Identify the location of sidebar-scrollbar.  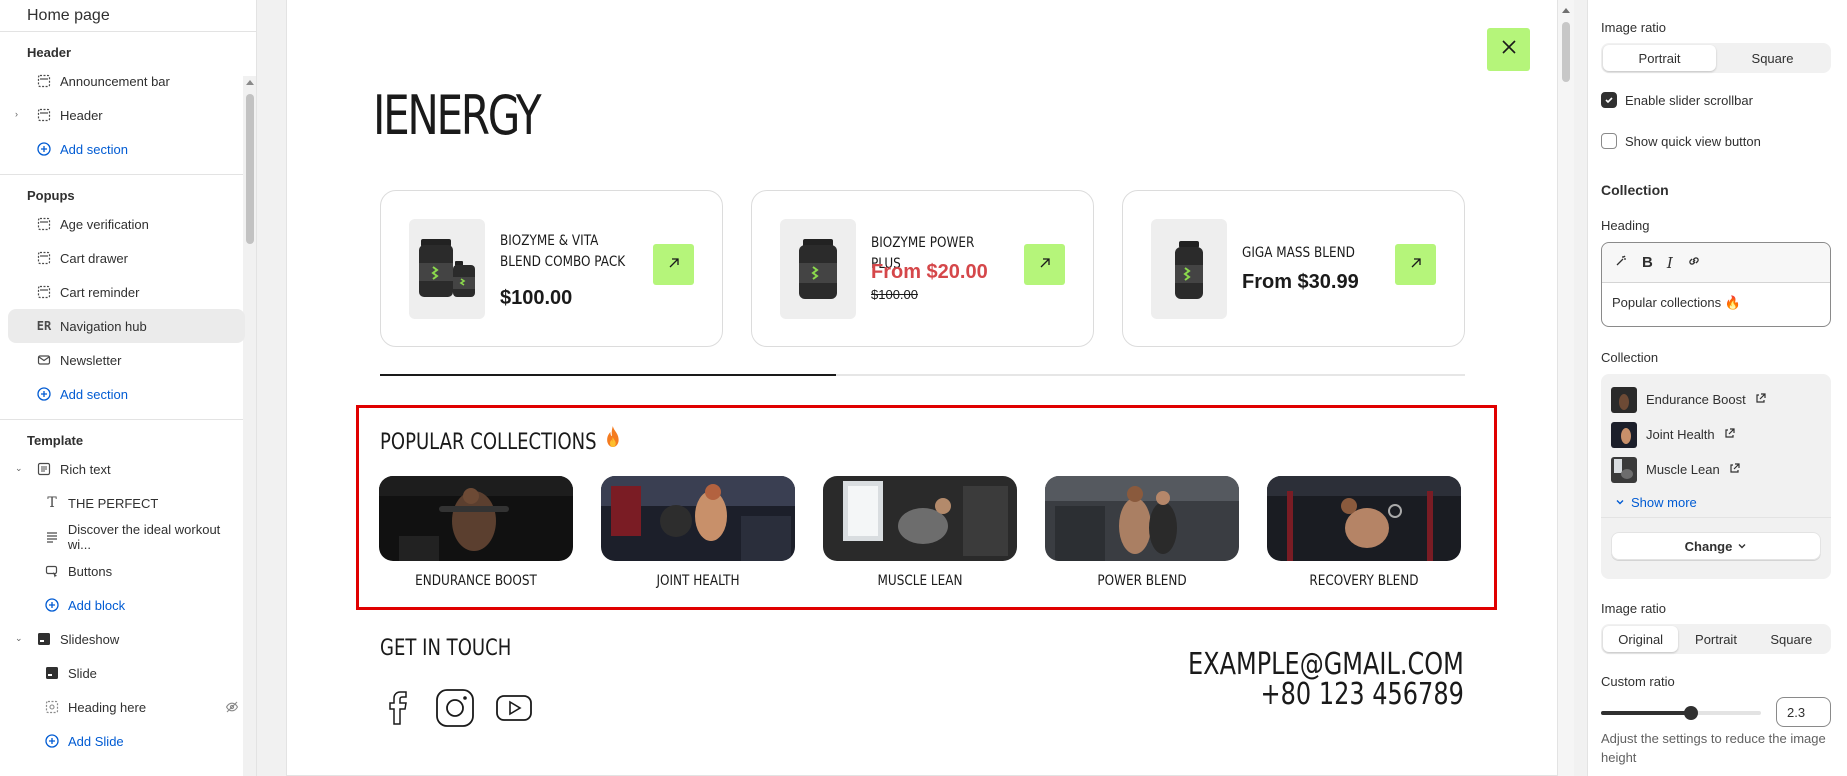
(249, 426).